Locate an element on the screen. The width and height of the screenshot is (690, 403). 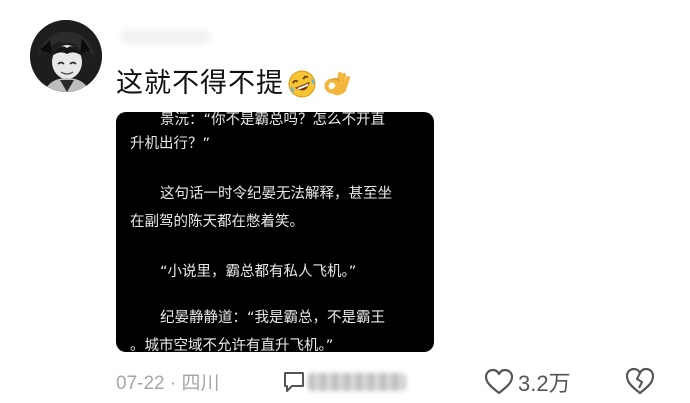
image-text-line: “小说里，霸总都有私人飞机。” is located at coordinates (258, 272).